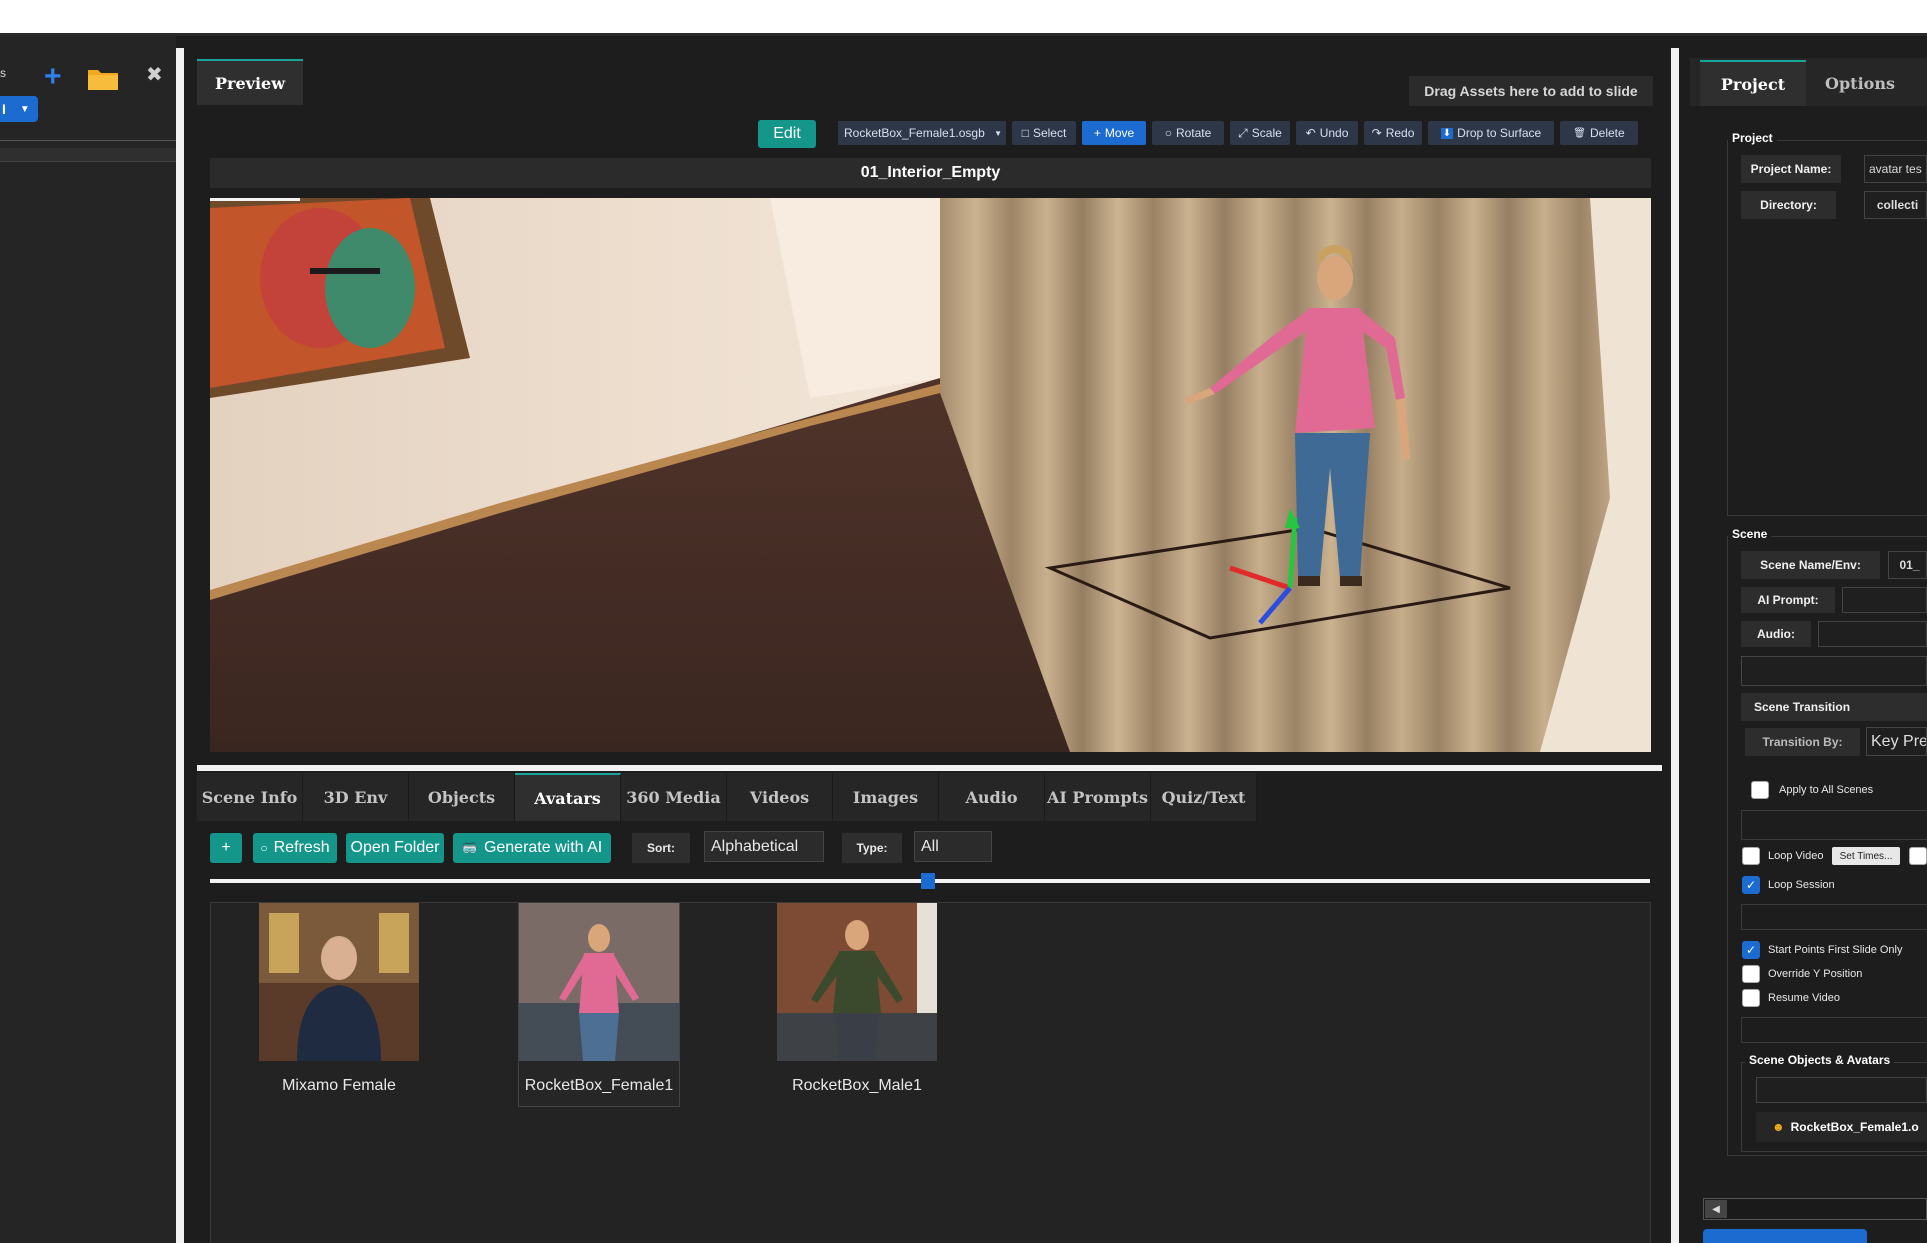  Describe the element at coordinates (1751, 974) in the screenshot. I see `override-y-checkbox` at that location.